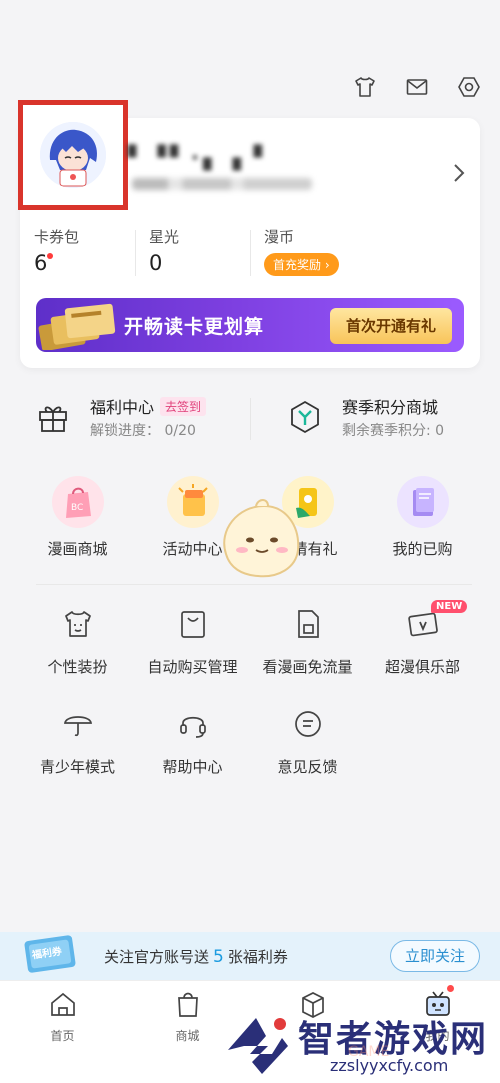 This screenshot has width=500, height=1083. I want to click on avatar-highlight, so click(73, 155).